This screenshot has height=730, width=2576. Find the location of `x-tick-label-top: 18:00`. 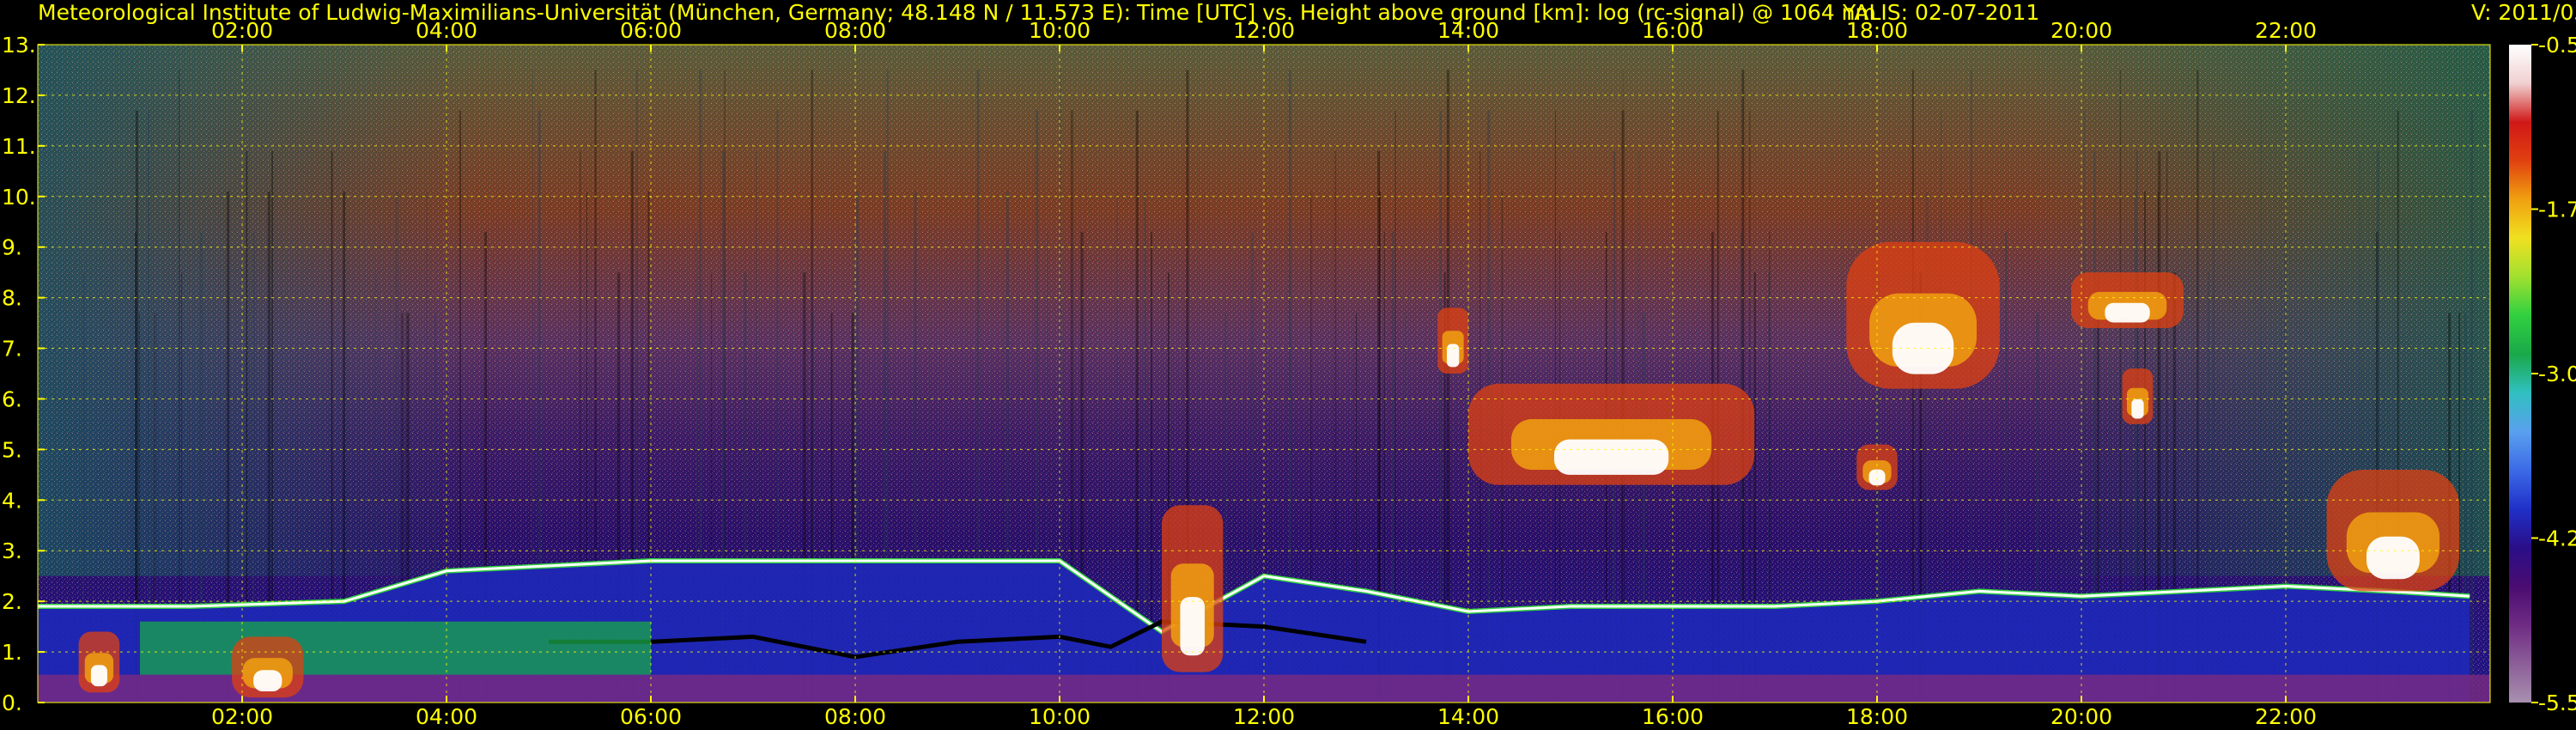

x-tick-label-top: 18:00 is located at coordinates (1877, 30).